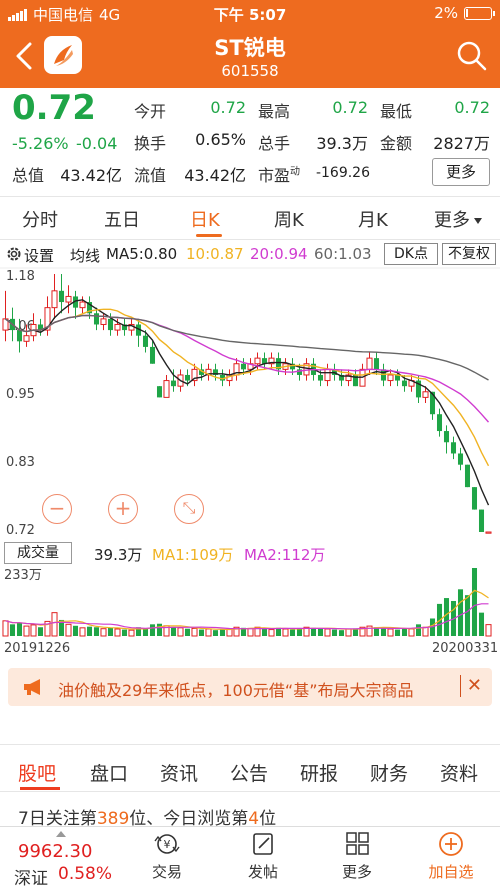 Image resolution: width=500 pixels, height=889 pixels. Describe the element at coordinates (469, 254) in the screenshot. I see `fq-button: 不复权` at that location.